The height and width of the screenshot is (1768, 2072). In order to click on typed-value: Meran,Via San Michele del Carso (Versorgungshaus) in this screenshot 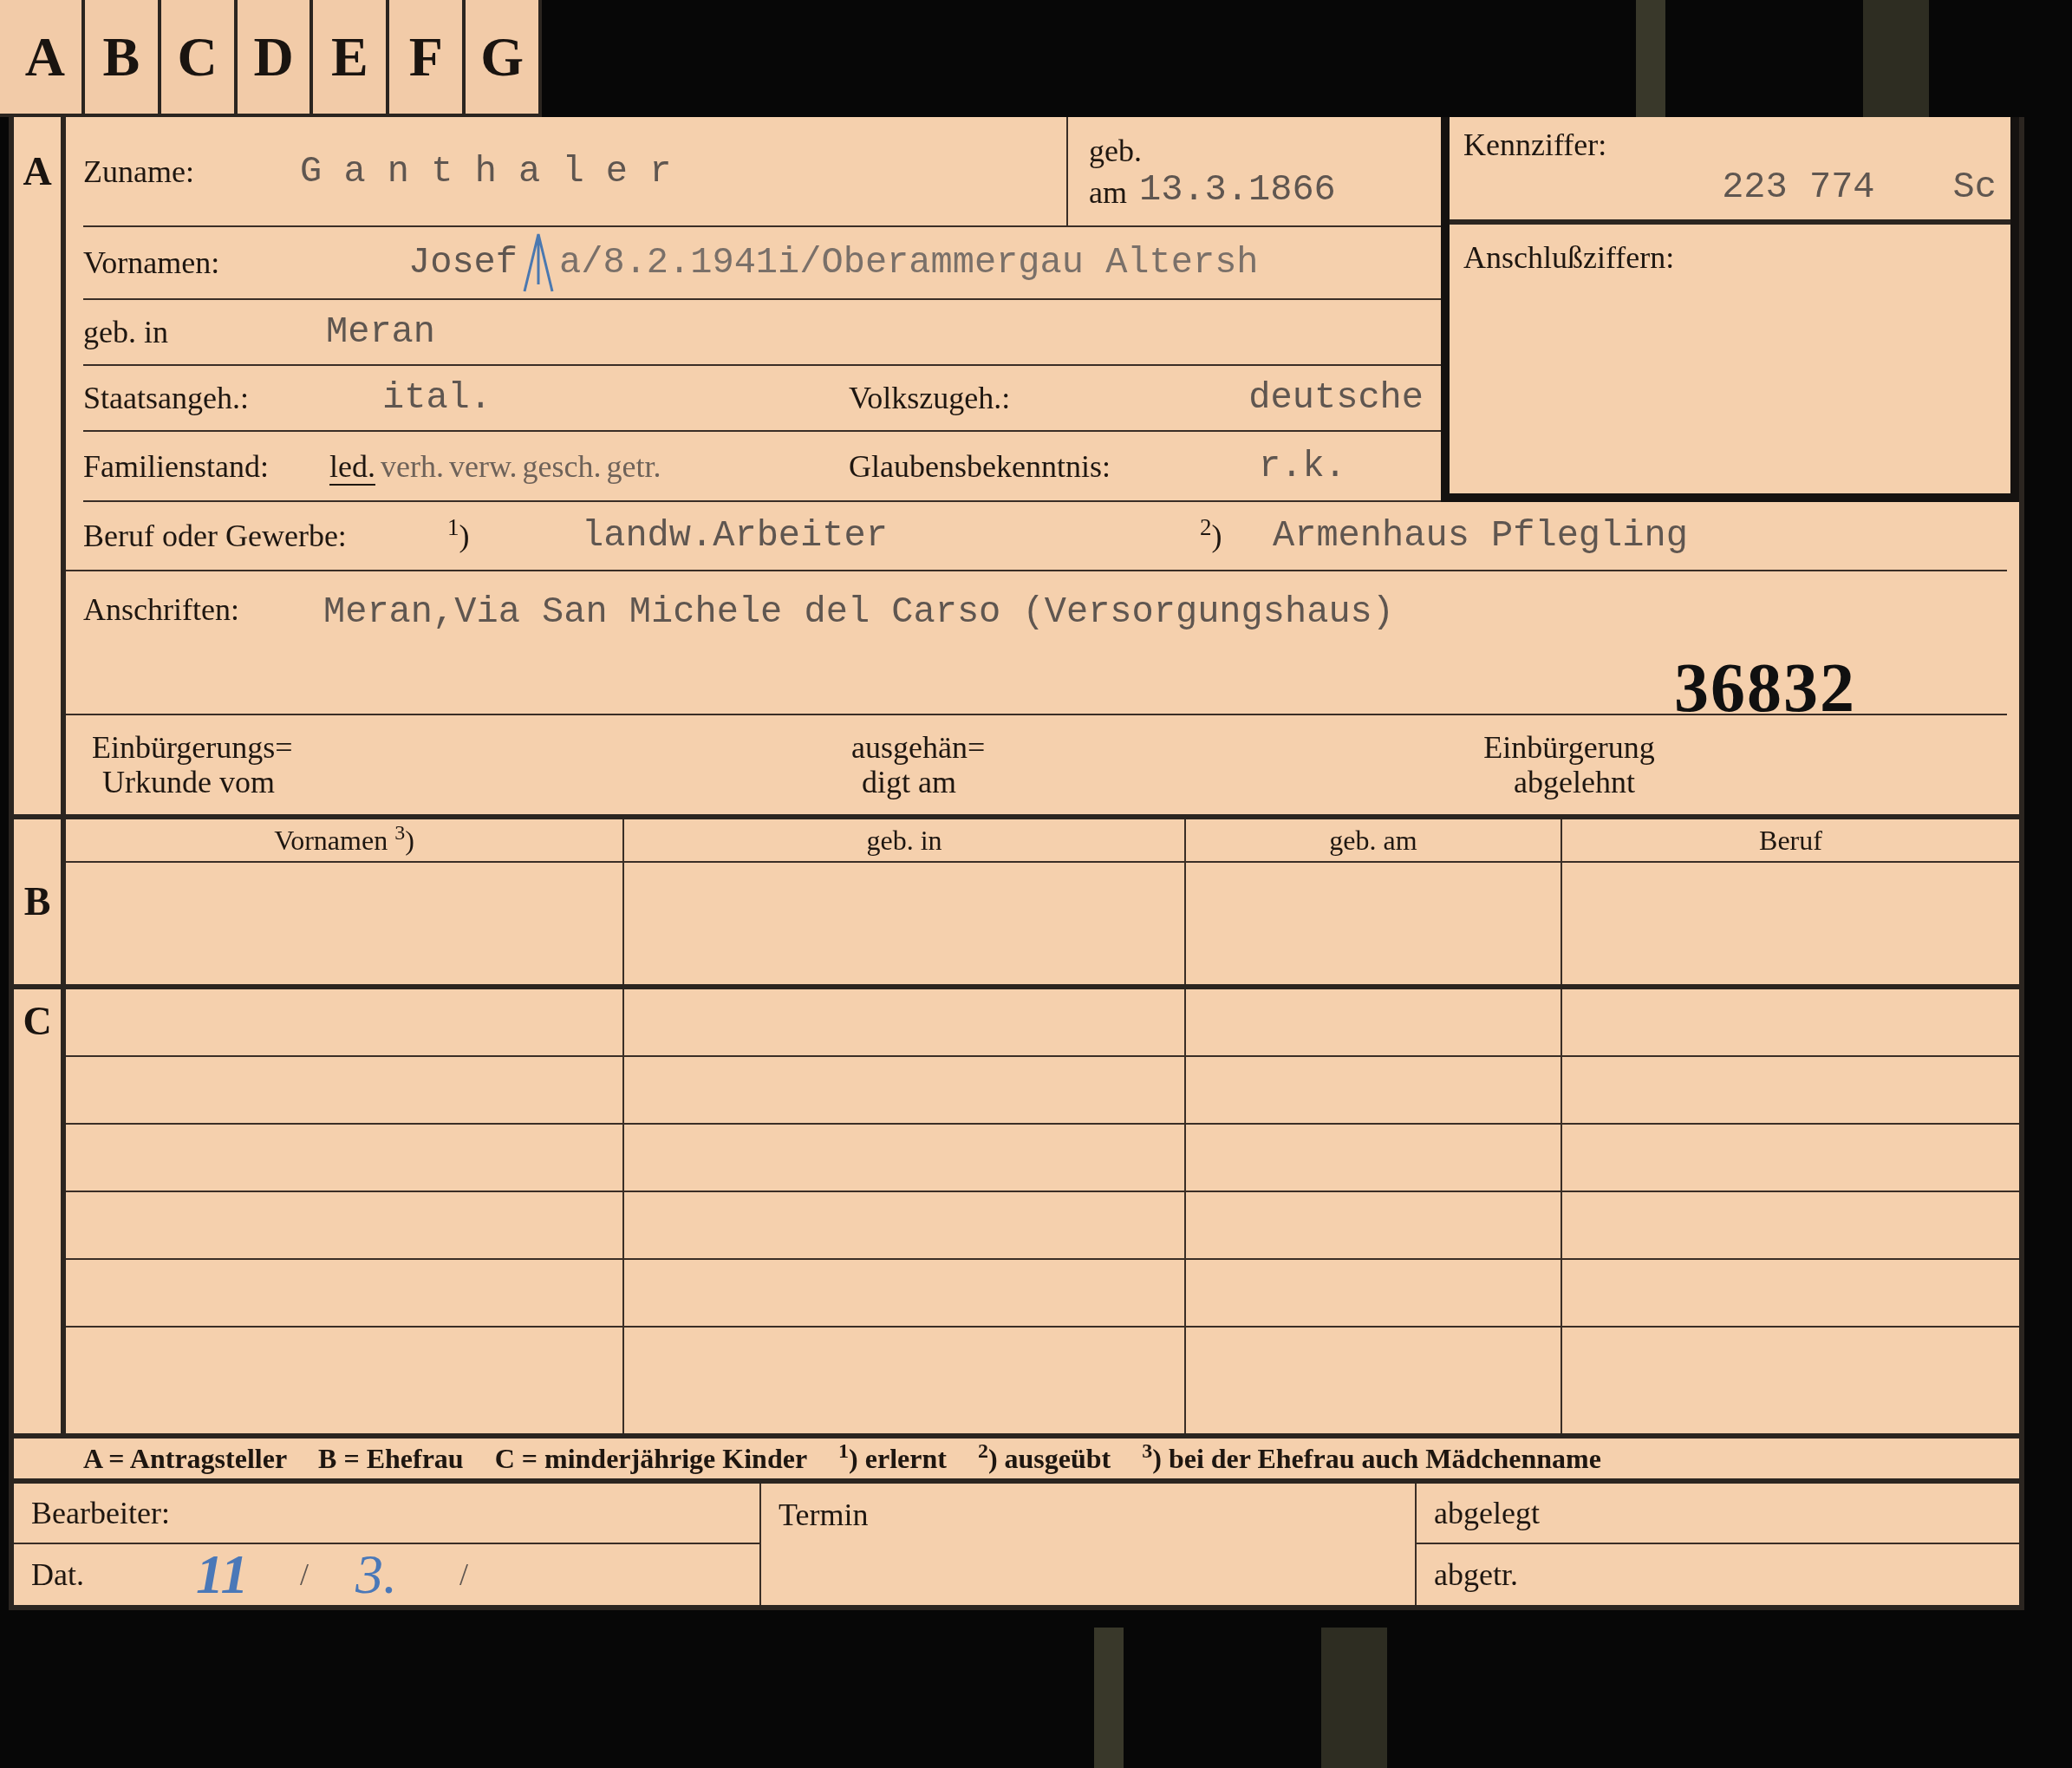, I will do `click(858, 612)`.